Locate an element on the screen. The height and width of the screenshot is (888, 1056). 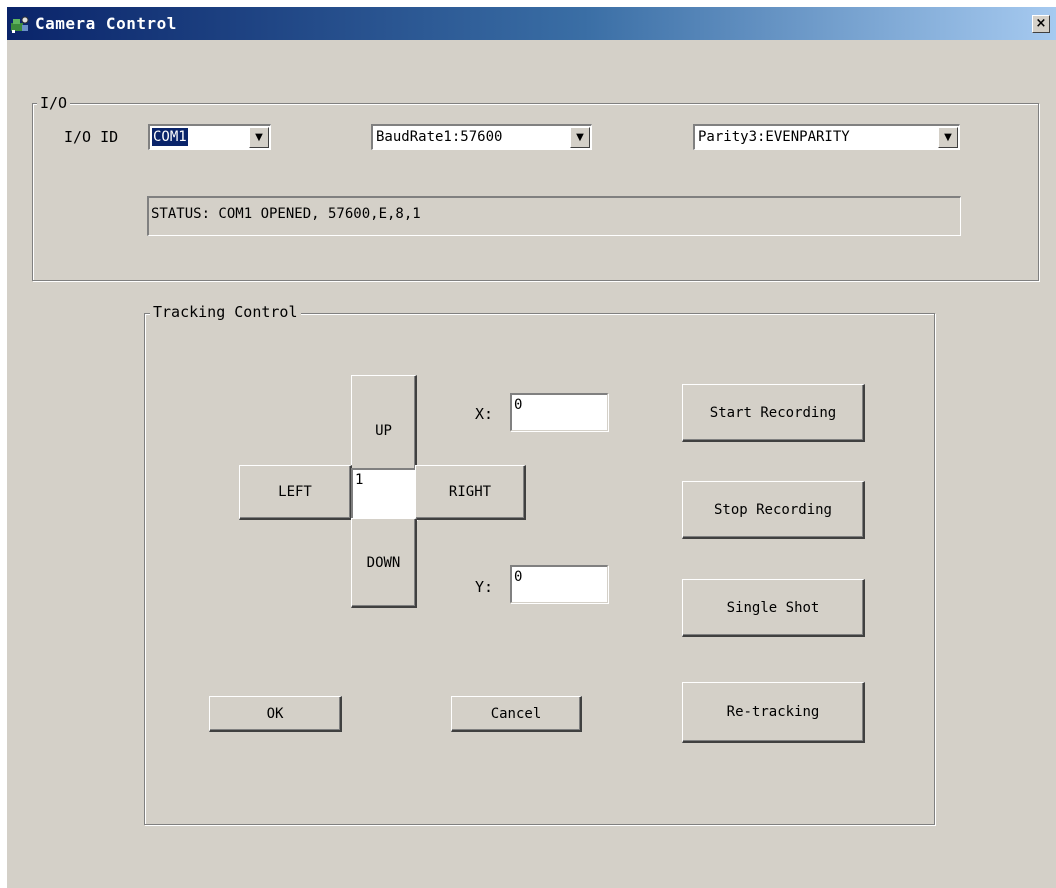
window-title: Camera Control is located at coordinates (106, 23).